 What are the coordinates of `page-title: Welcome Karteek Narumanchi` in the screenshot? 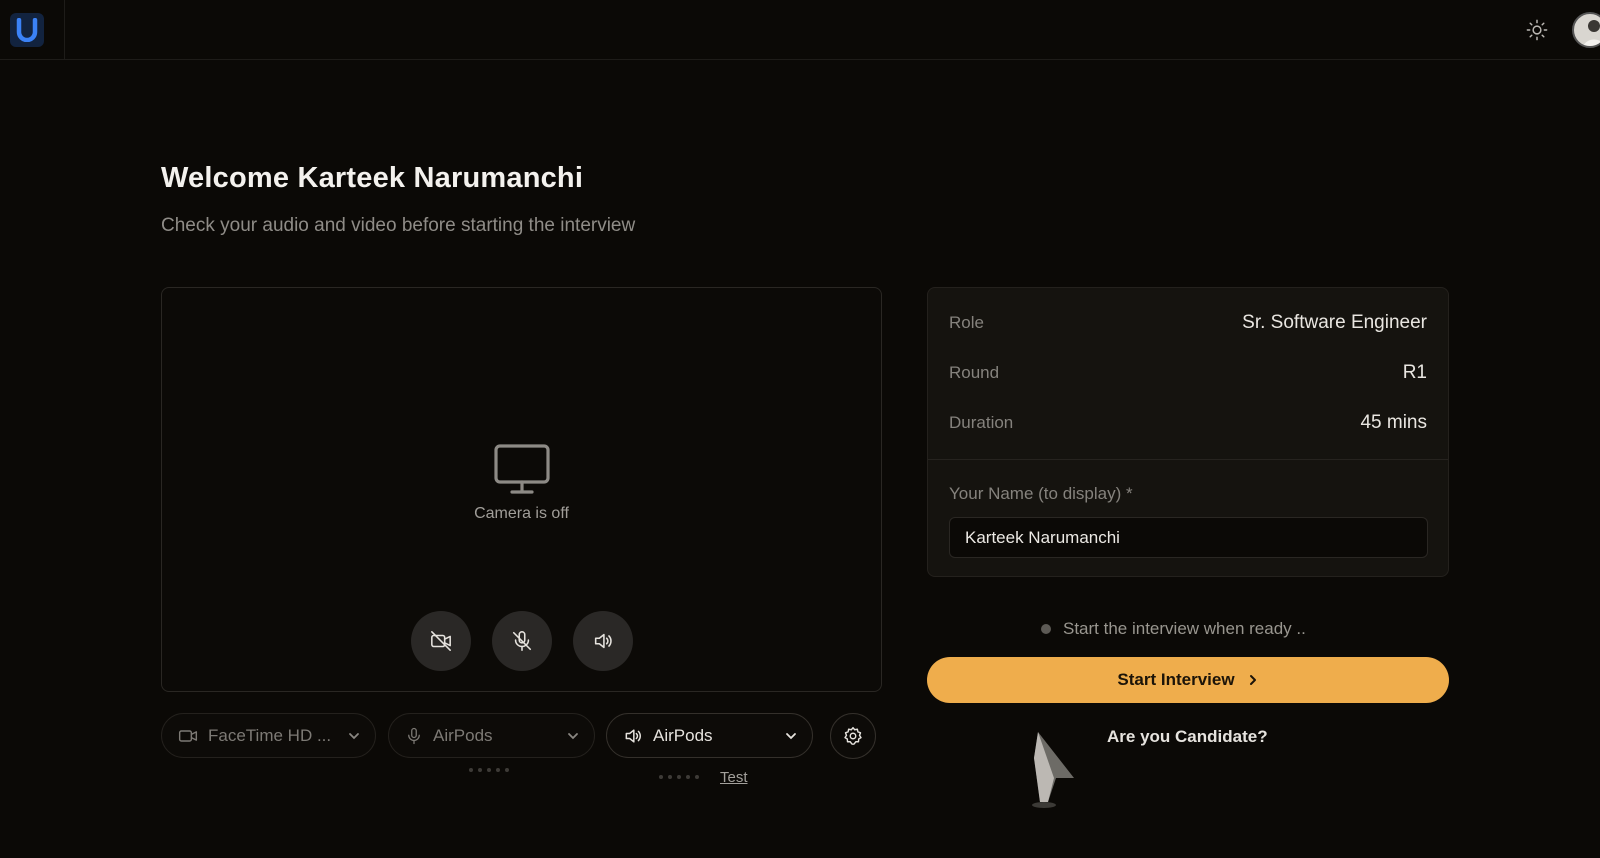 It's located at (372, 178).